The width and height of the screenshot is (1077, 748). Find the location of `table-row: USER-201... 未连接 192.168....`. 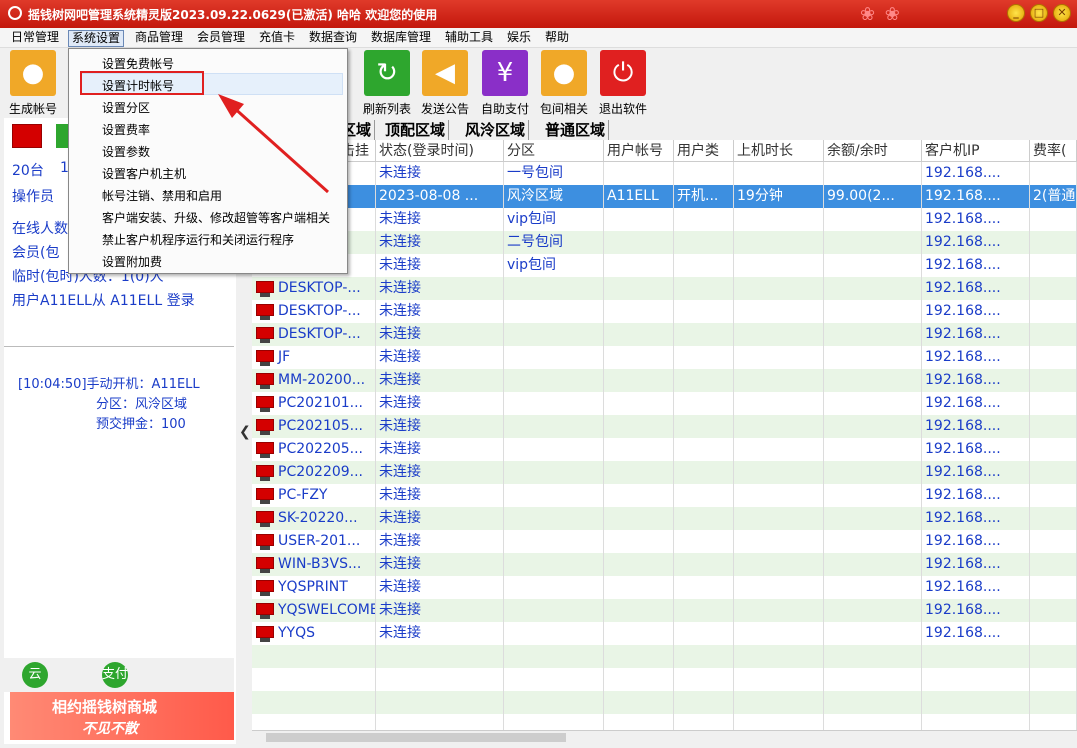

table-row: USER-201... 未连接 192.168.... is located at coordinates (664, 541).